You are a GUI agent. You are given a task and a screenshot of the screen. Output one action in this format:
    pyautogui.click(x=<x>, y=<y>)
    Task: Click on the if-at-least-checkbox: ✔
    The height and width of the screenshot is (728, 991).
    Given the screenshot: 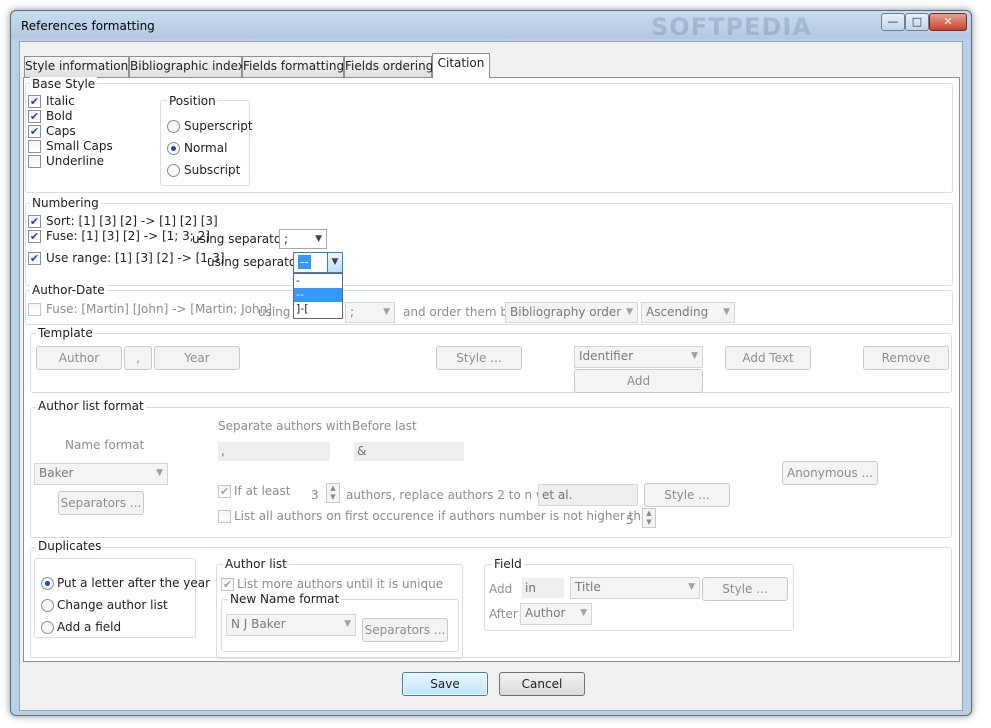 What is the action you would take?
    pyautogui.click(x=224, y=491)
    